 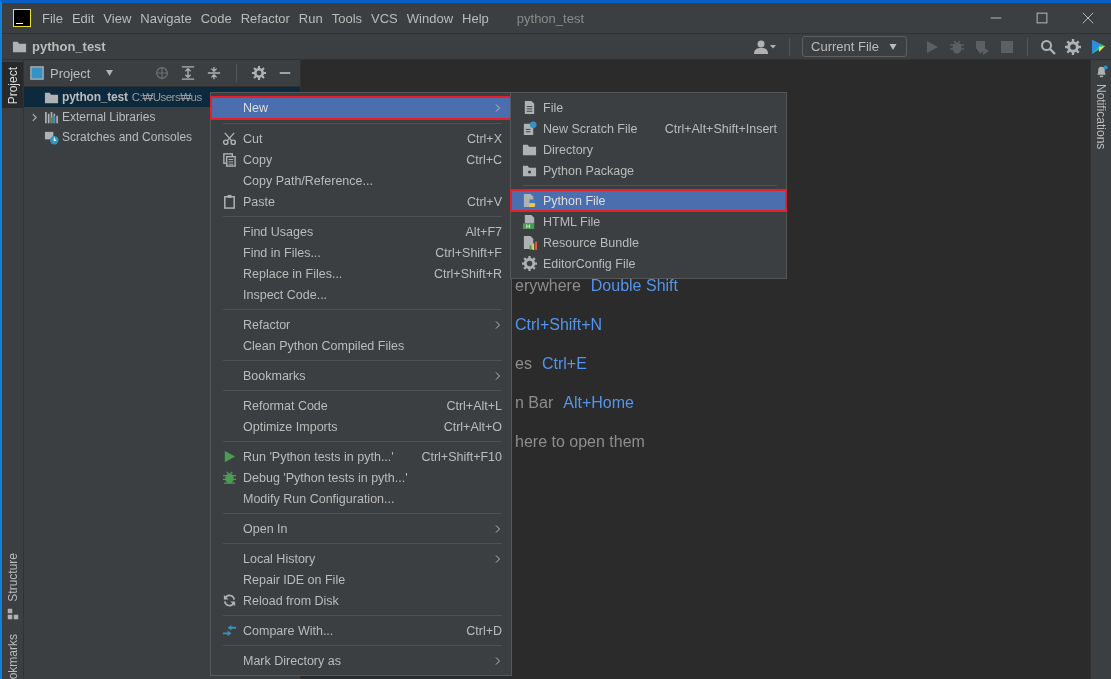 What do you see at coordinates (468, 252) in the screenshot?
I see `shortcut-text: Ctrl+Shift+F` at bounding box center [468, 252].